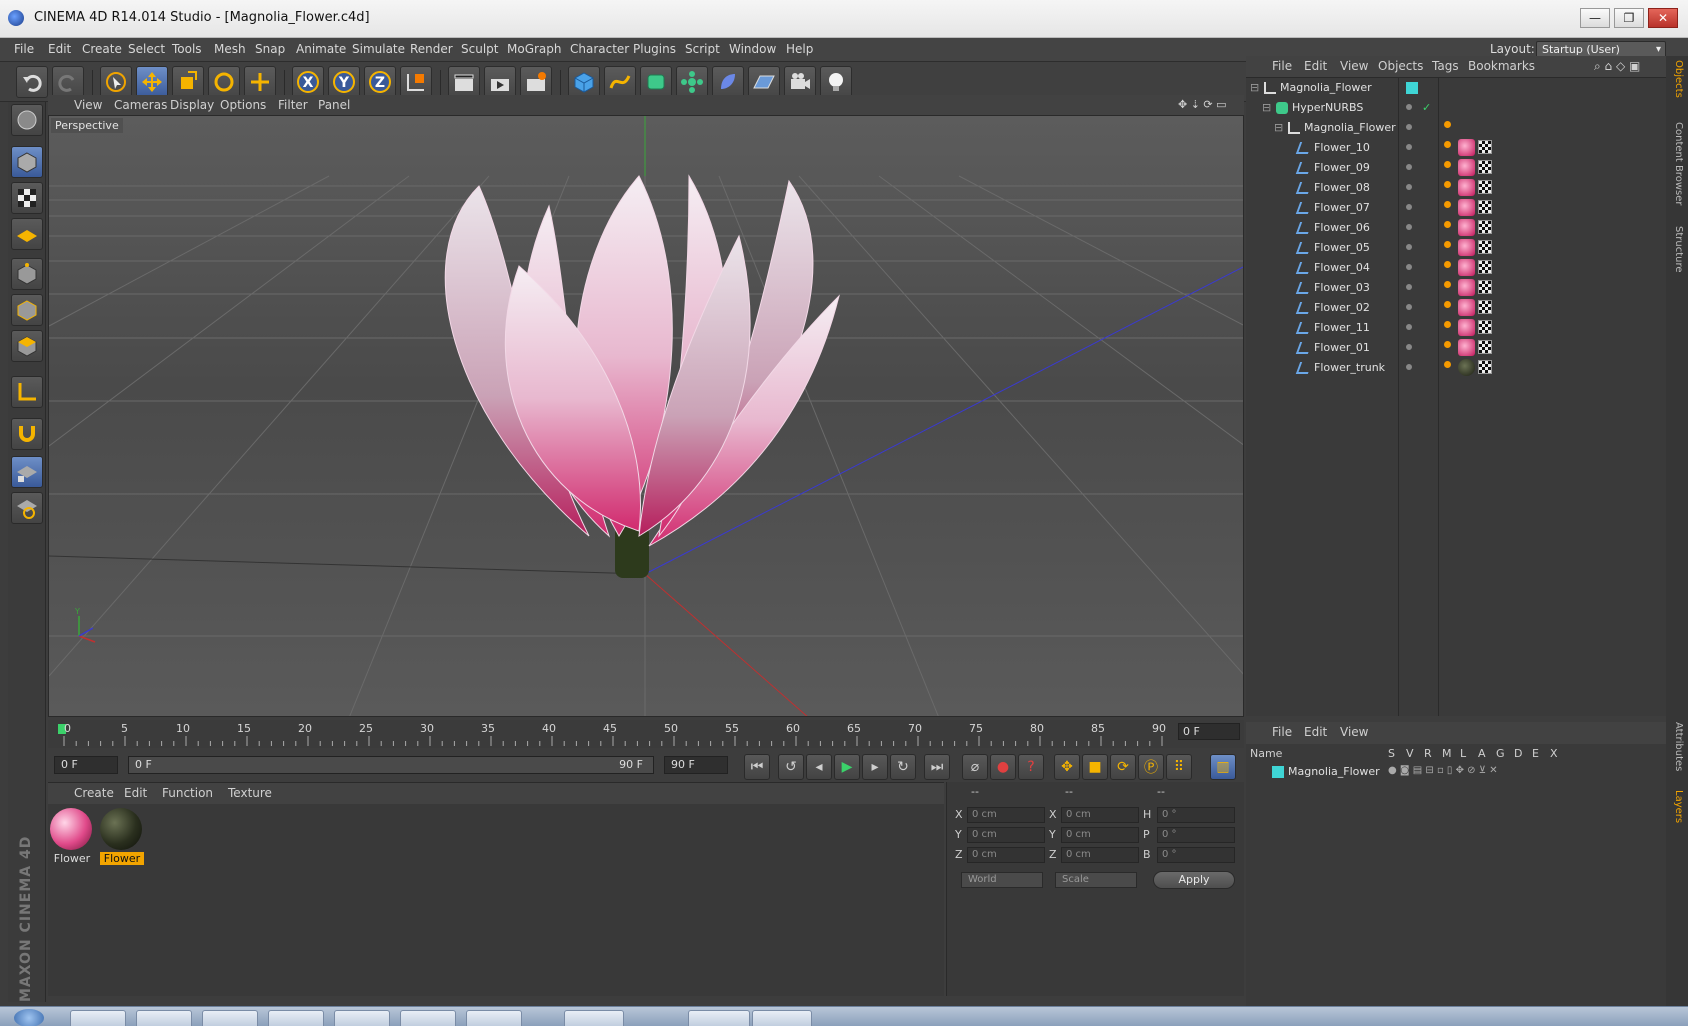  I want to click on size-z-field: 0 cm, so click(1100, 855).